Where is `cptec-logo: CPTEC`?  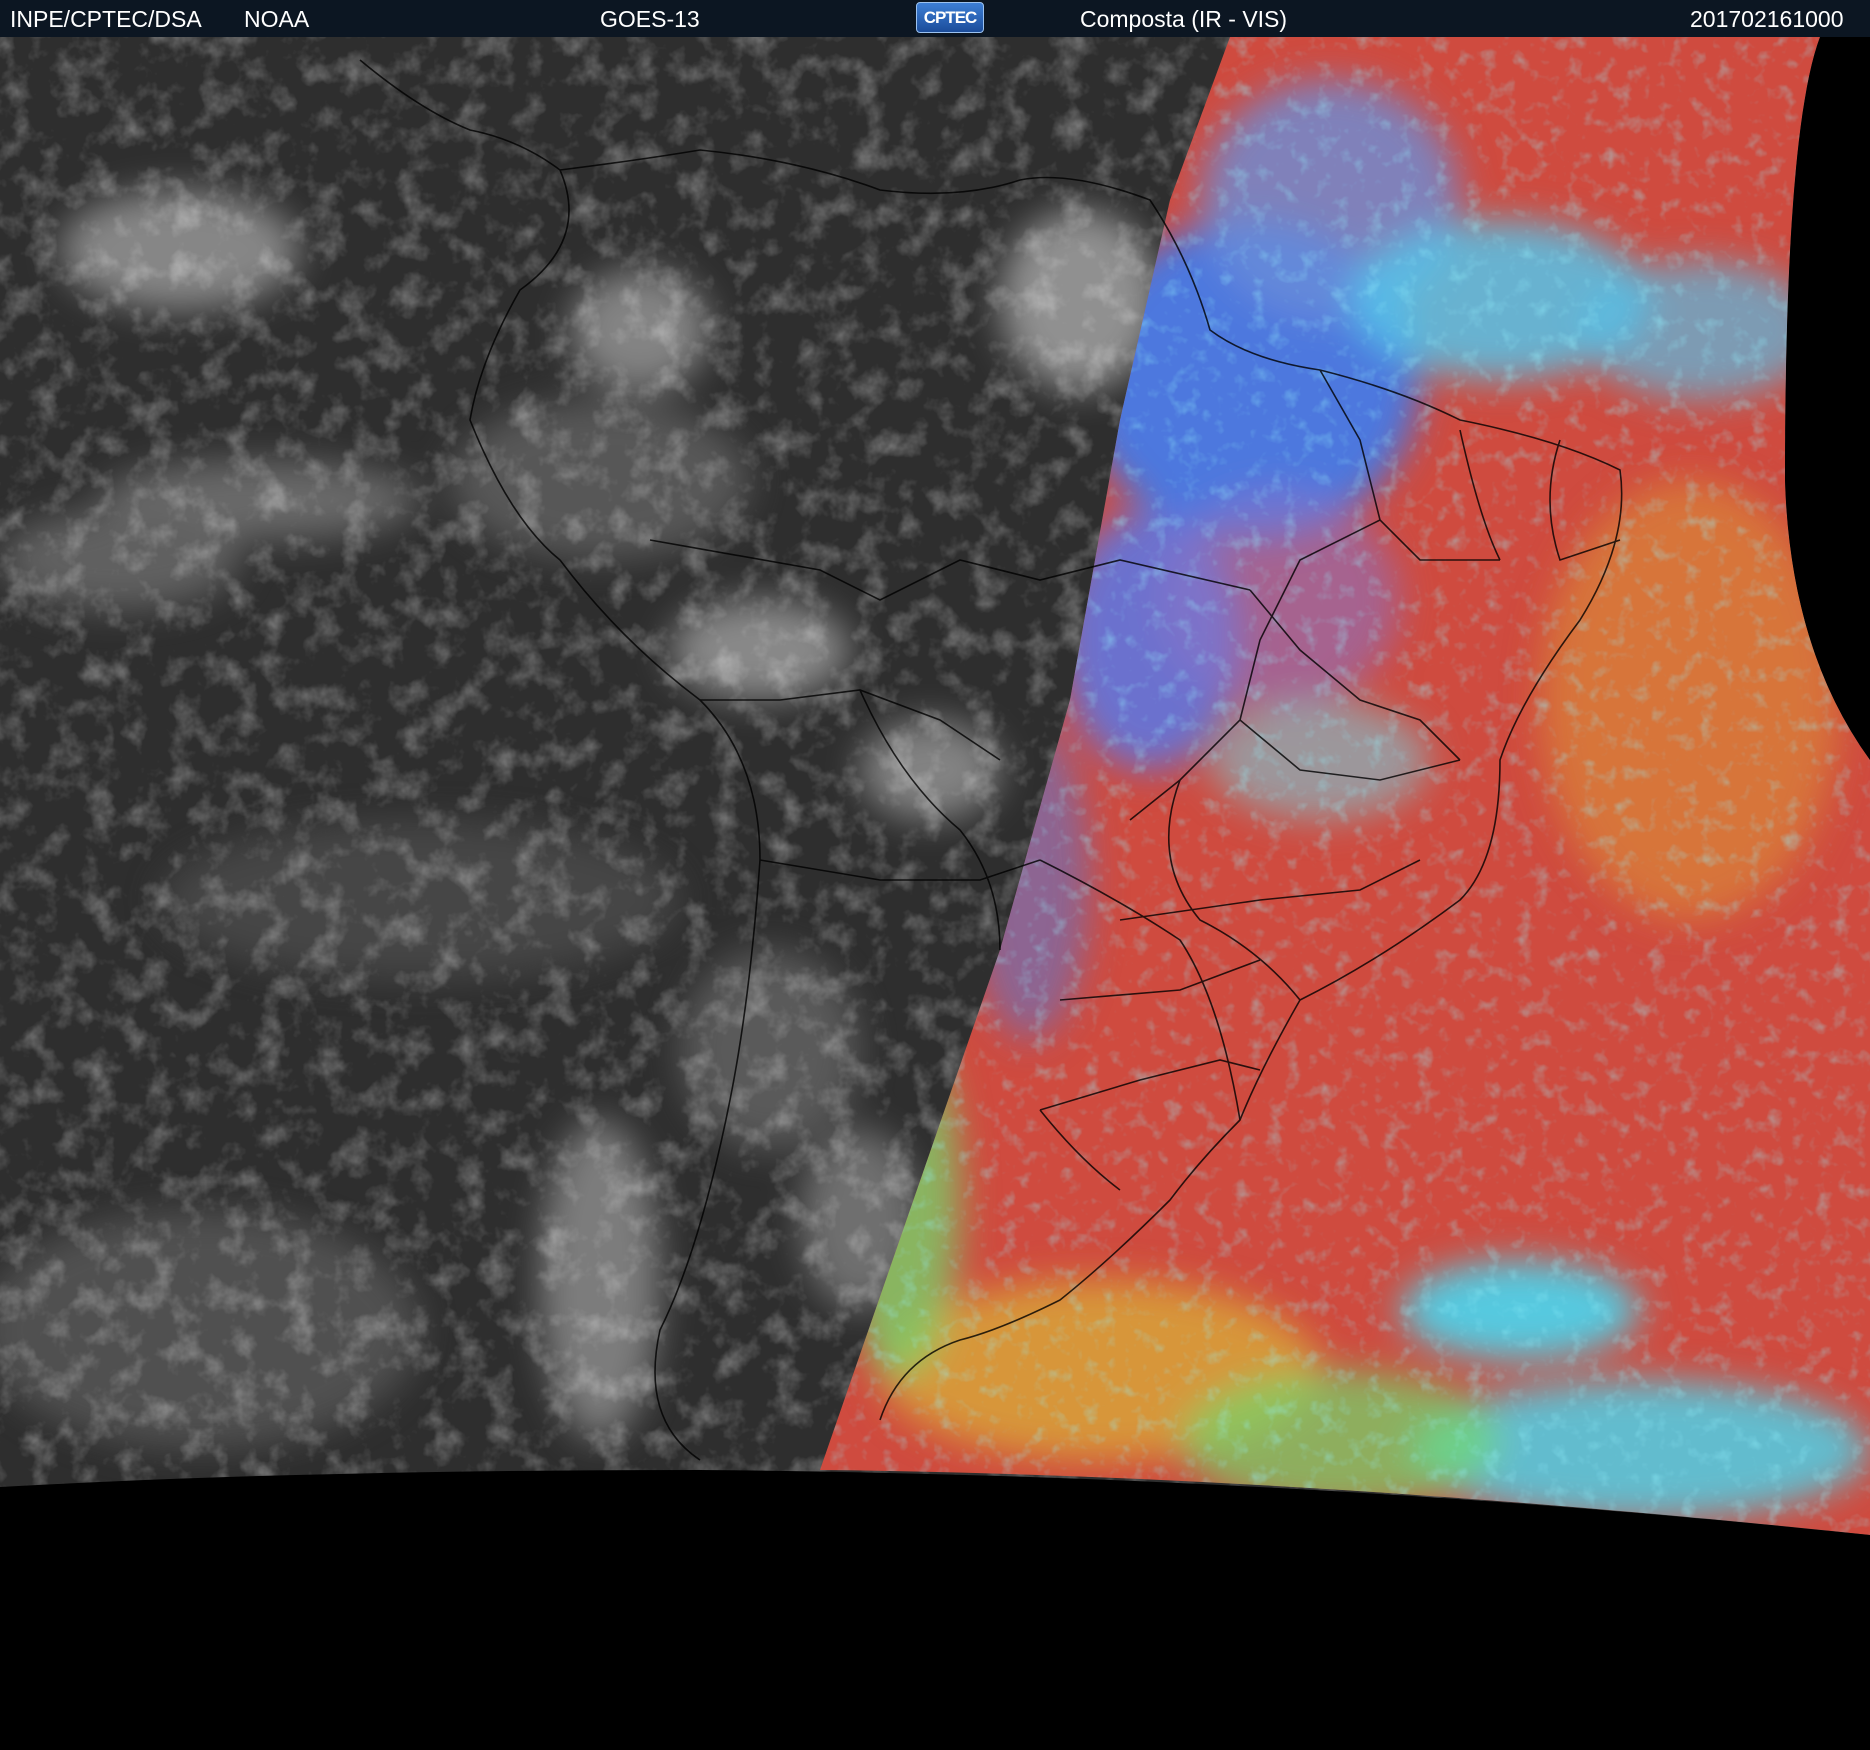
cptec-logo: CPTEC is located at coordinates (950, 17).